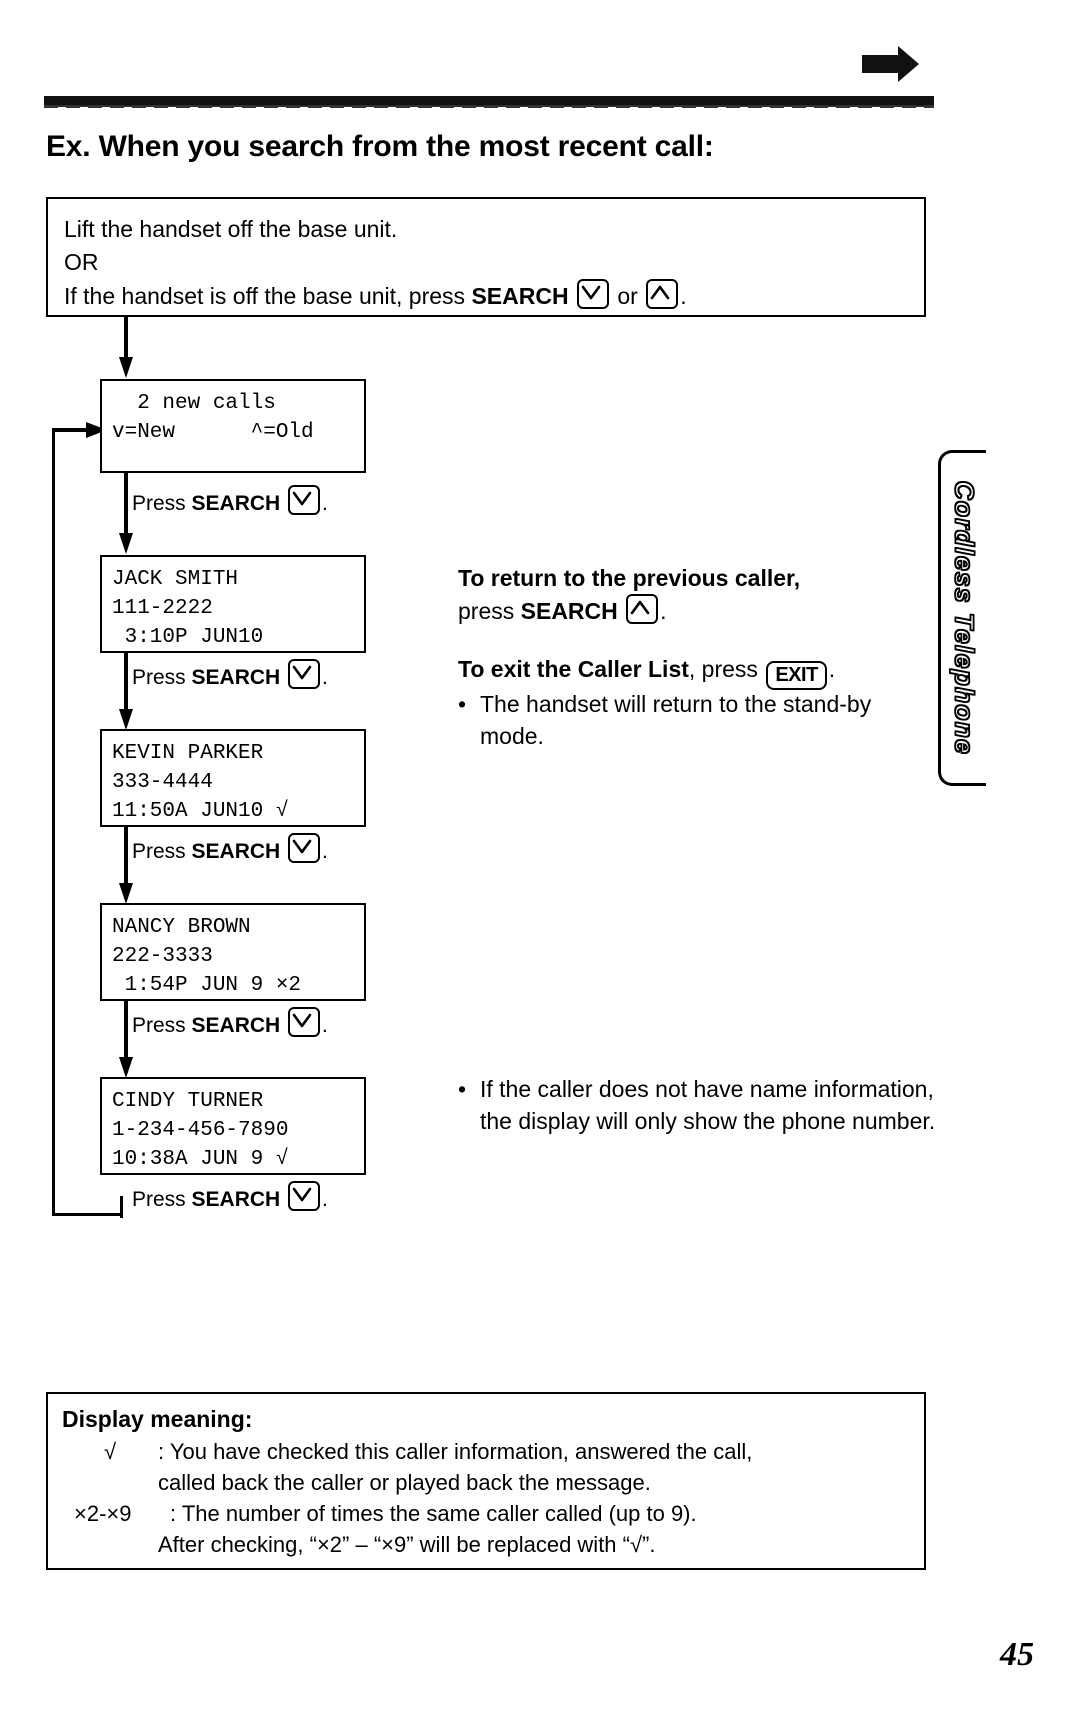 This screenshot has height=1718, width=1080. What do you see at coordinates (520, 296) in the screenshot?
I see `intro-search-label: SEARCH` at bounding box center [520, 296].